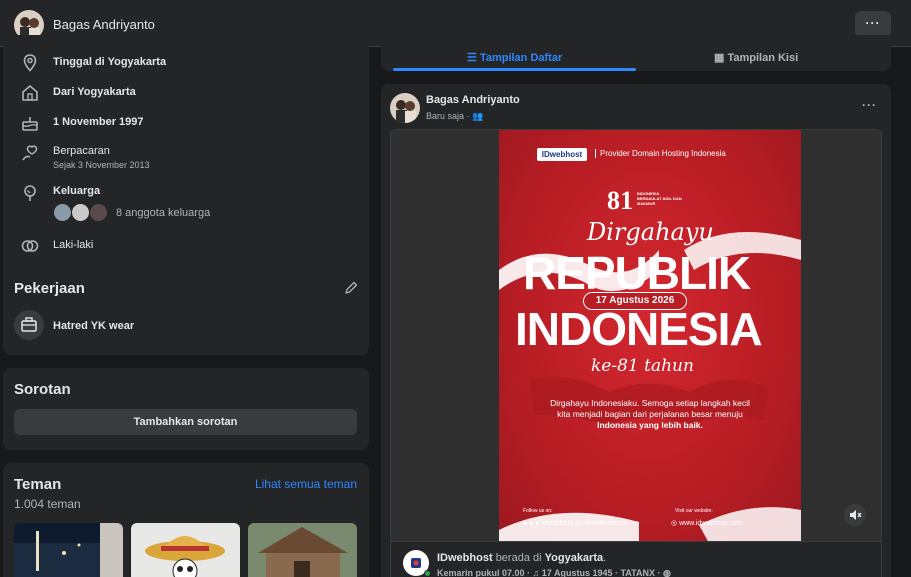 This screenshot has width=911, height=577. What do you see at coordinates (667, 572) in the screenshot?
I see `globe-icon: ◍` at bounding box center [667, 572].